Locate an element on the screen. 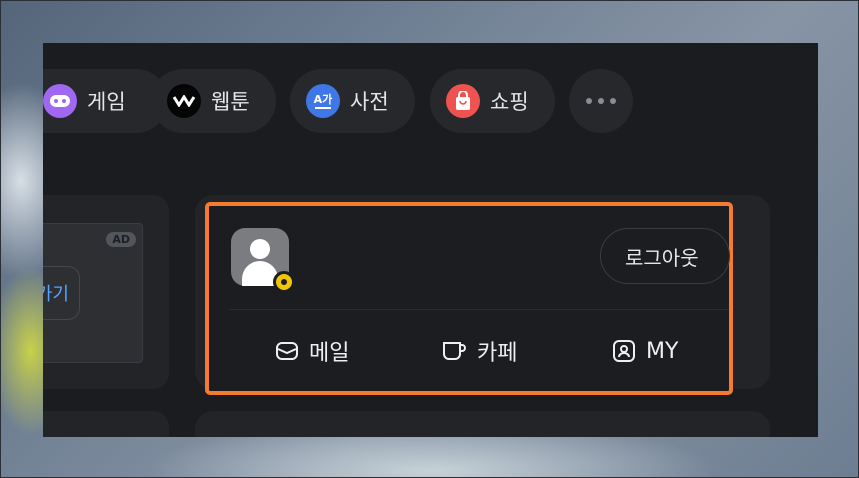 The width and height of the screenshot is (859, 478). nav-item-label: 사전 is located at coordinates (369, 102).